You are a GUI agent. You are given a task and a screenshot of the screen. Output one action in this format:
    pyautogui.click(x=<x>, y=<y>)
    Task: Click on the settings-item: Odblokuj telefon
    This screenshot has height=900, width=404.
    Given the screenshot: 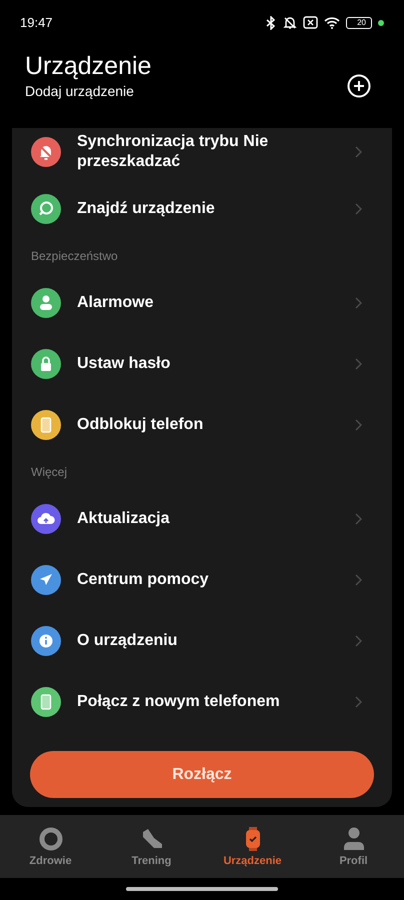 What is the action you would take?
    pyautogui.click(x=202, y=424)
    